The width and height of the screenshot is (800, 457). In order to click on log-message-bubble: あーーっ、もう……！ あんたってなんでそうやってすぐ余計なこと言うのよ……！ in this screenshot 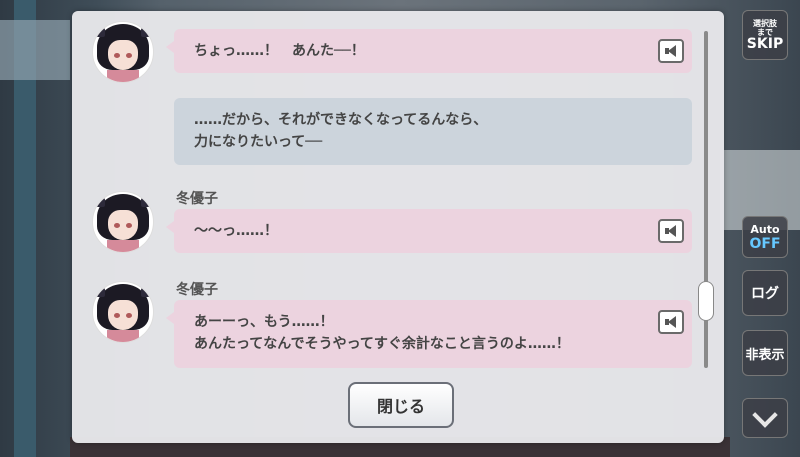, I will do `click(429, 334)`.